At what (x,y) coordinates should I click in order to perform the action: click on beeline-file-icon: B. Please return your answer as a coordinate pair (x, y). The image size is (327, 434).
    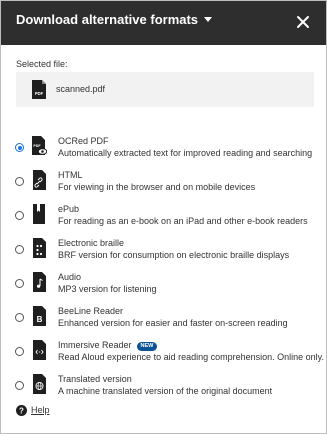
    Looking at the image, I should click on (39, 316).